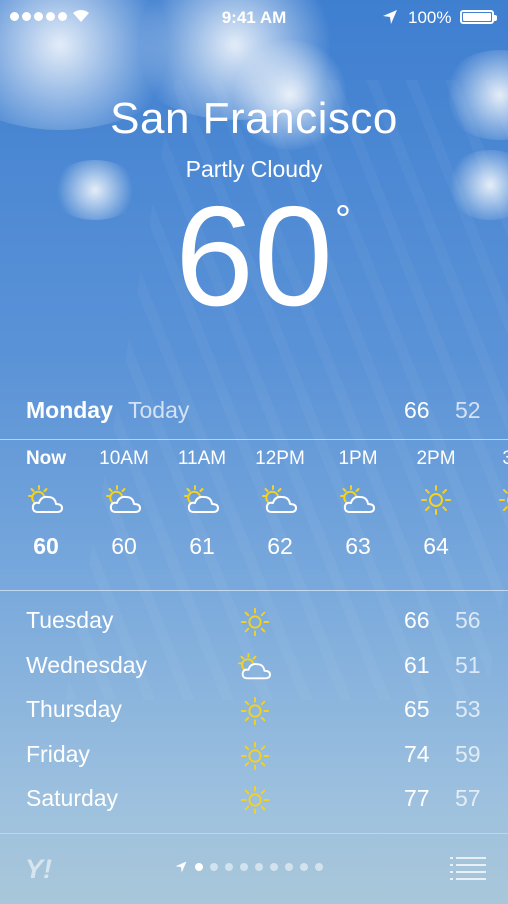 The image size is (508, 904). What do you see at coordinates (417, 620) in the screenshot?
I see `daily-high: 66` at bounding box center [417, 620].